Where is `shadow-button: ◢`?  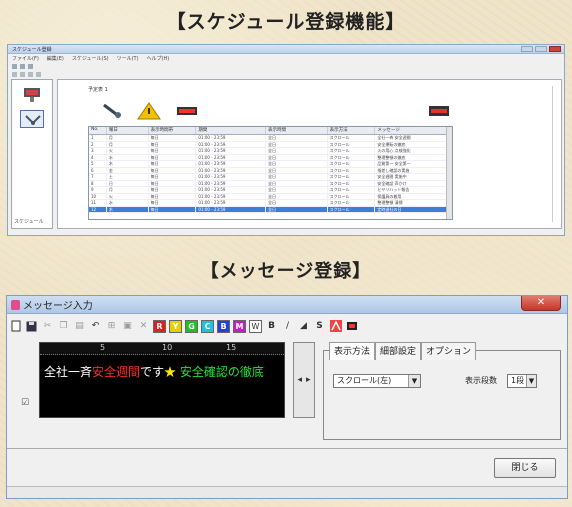
shadow-button: ◢ is located at coordinates (303, 326).